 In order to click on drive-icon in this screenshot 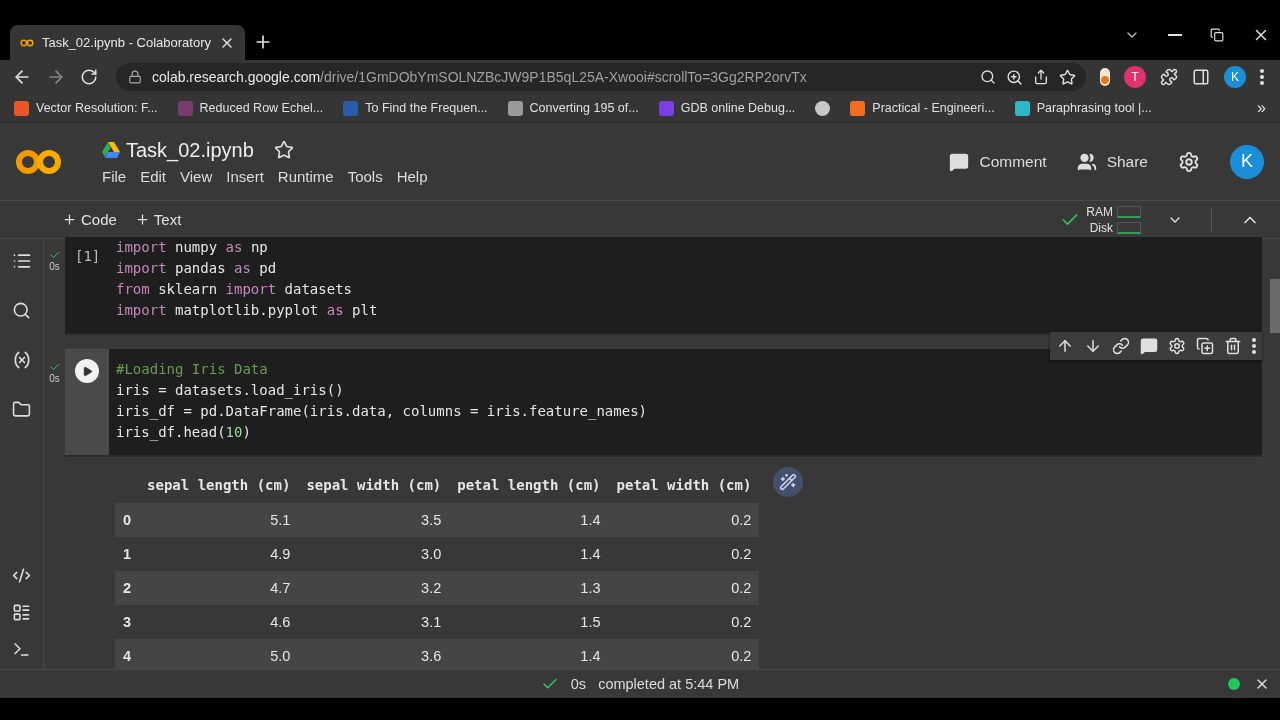, I will do `click(111, 150)`.